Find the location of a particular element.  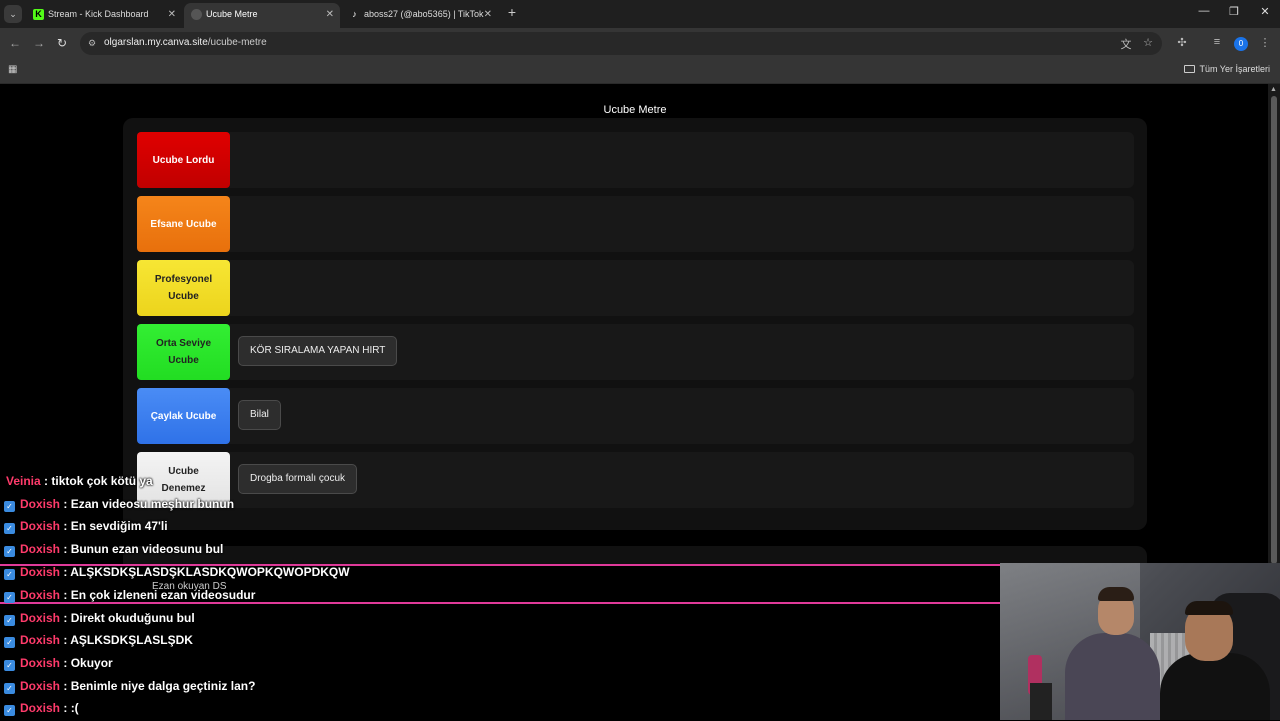

back-arrow-icon: ← is located at coordinates (15, 43).